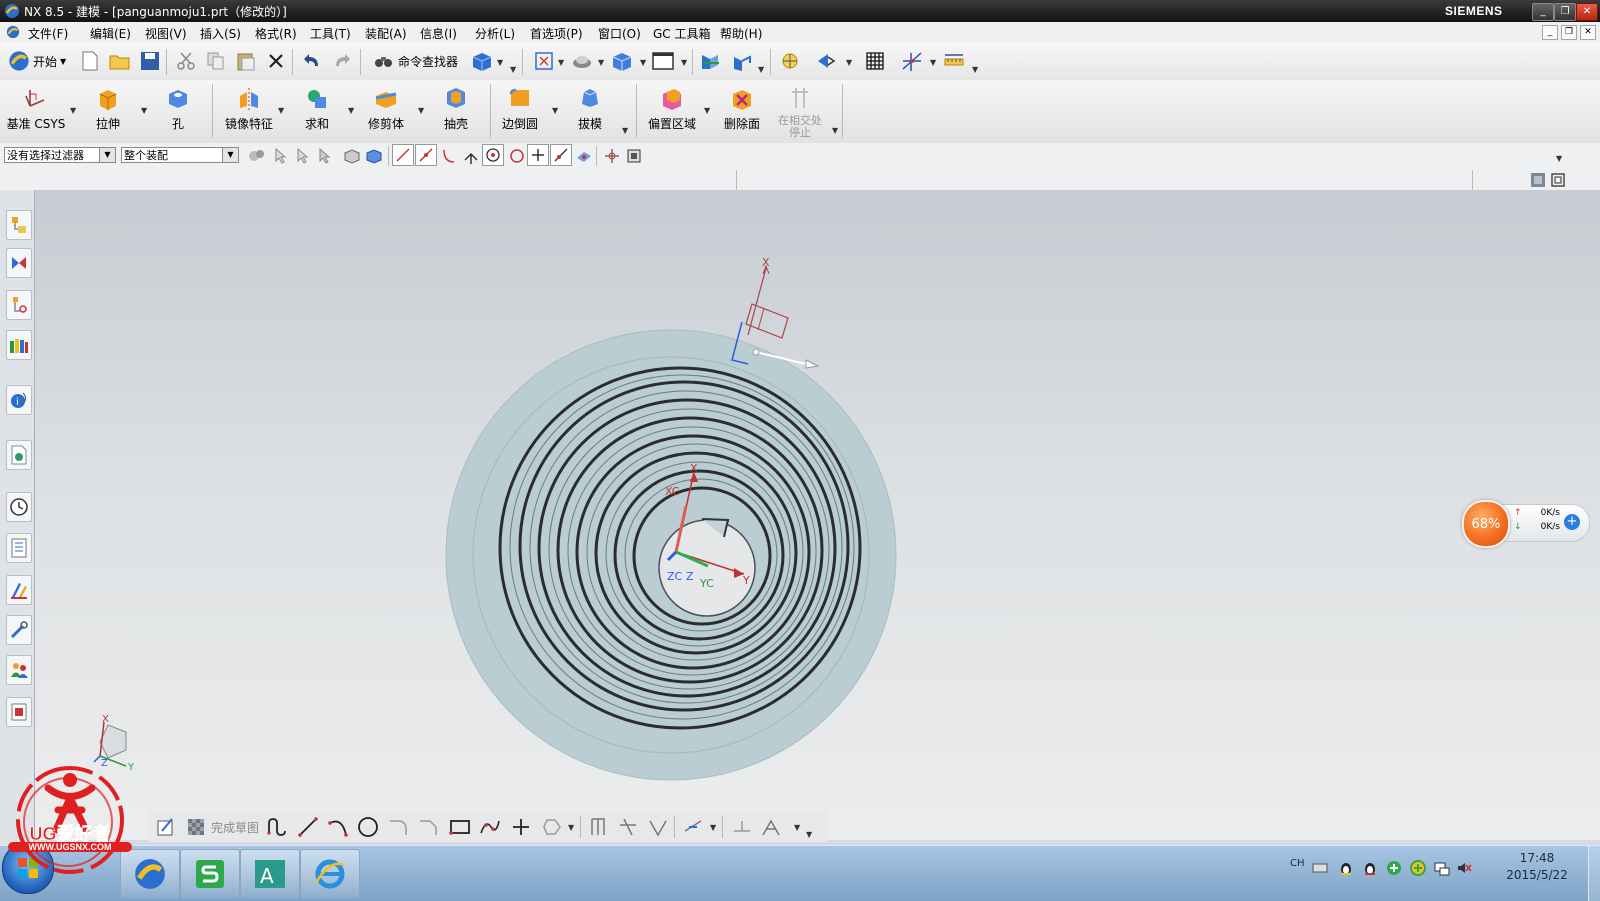  I want to click on snap-button, so click(790, 61).